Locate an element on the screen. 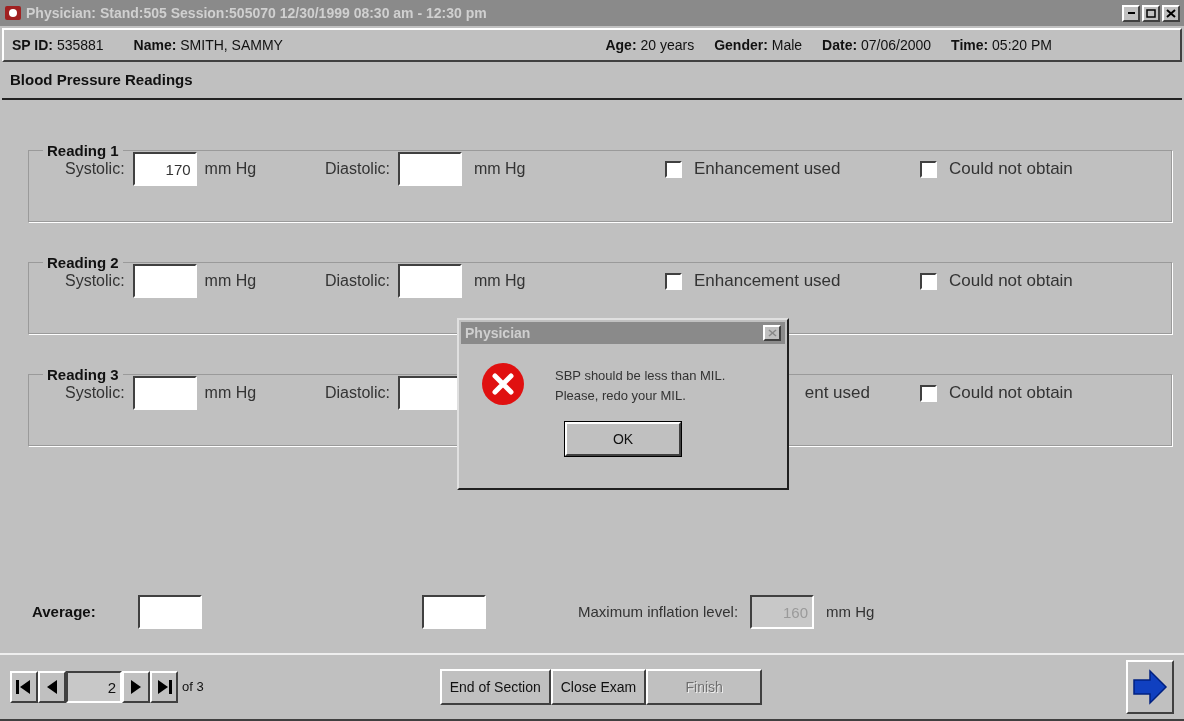 The height and width of the screenshot is (721, 1184). first-page-button is located at coordinates (24, 687).